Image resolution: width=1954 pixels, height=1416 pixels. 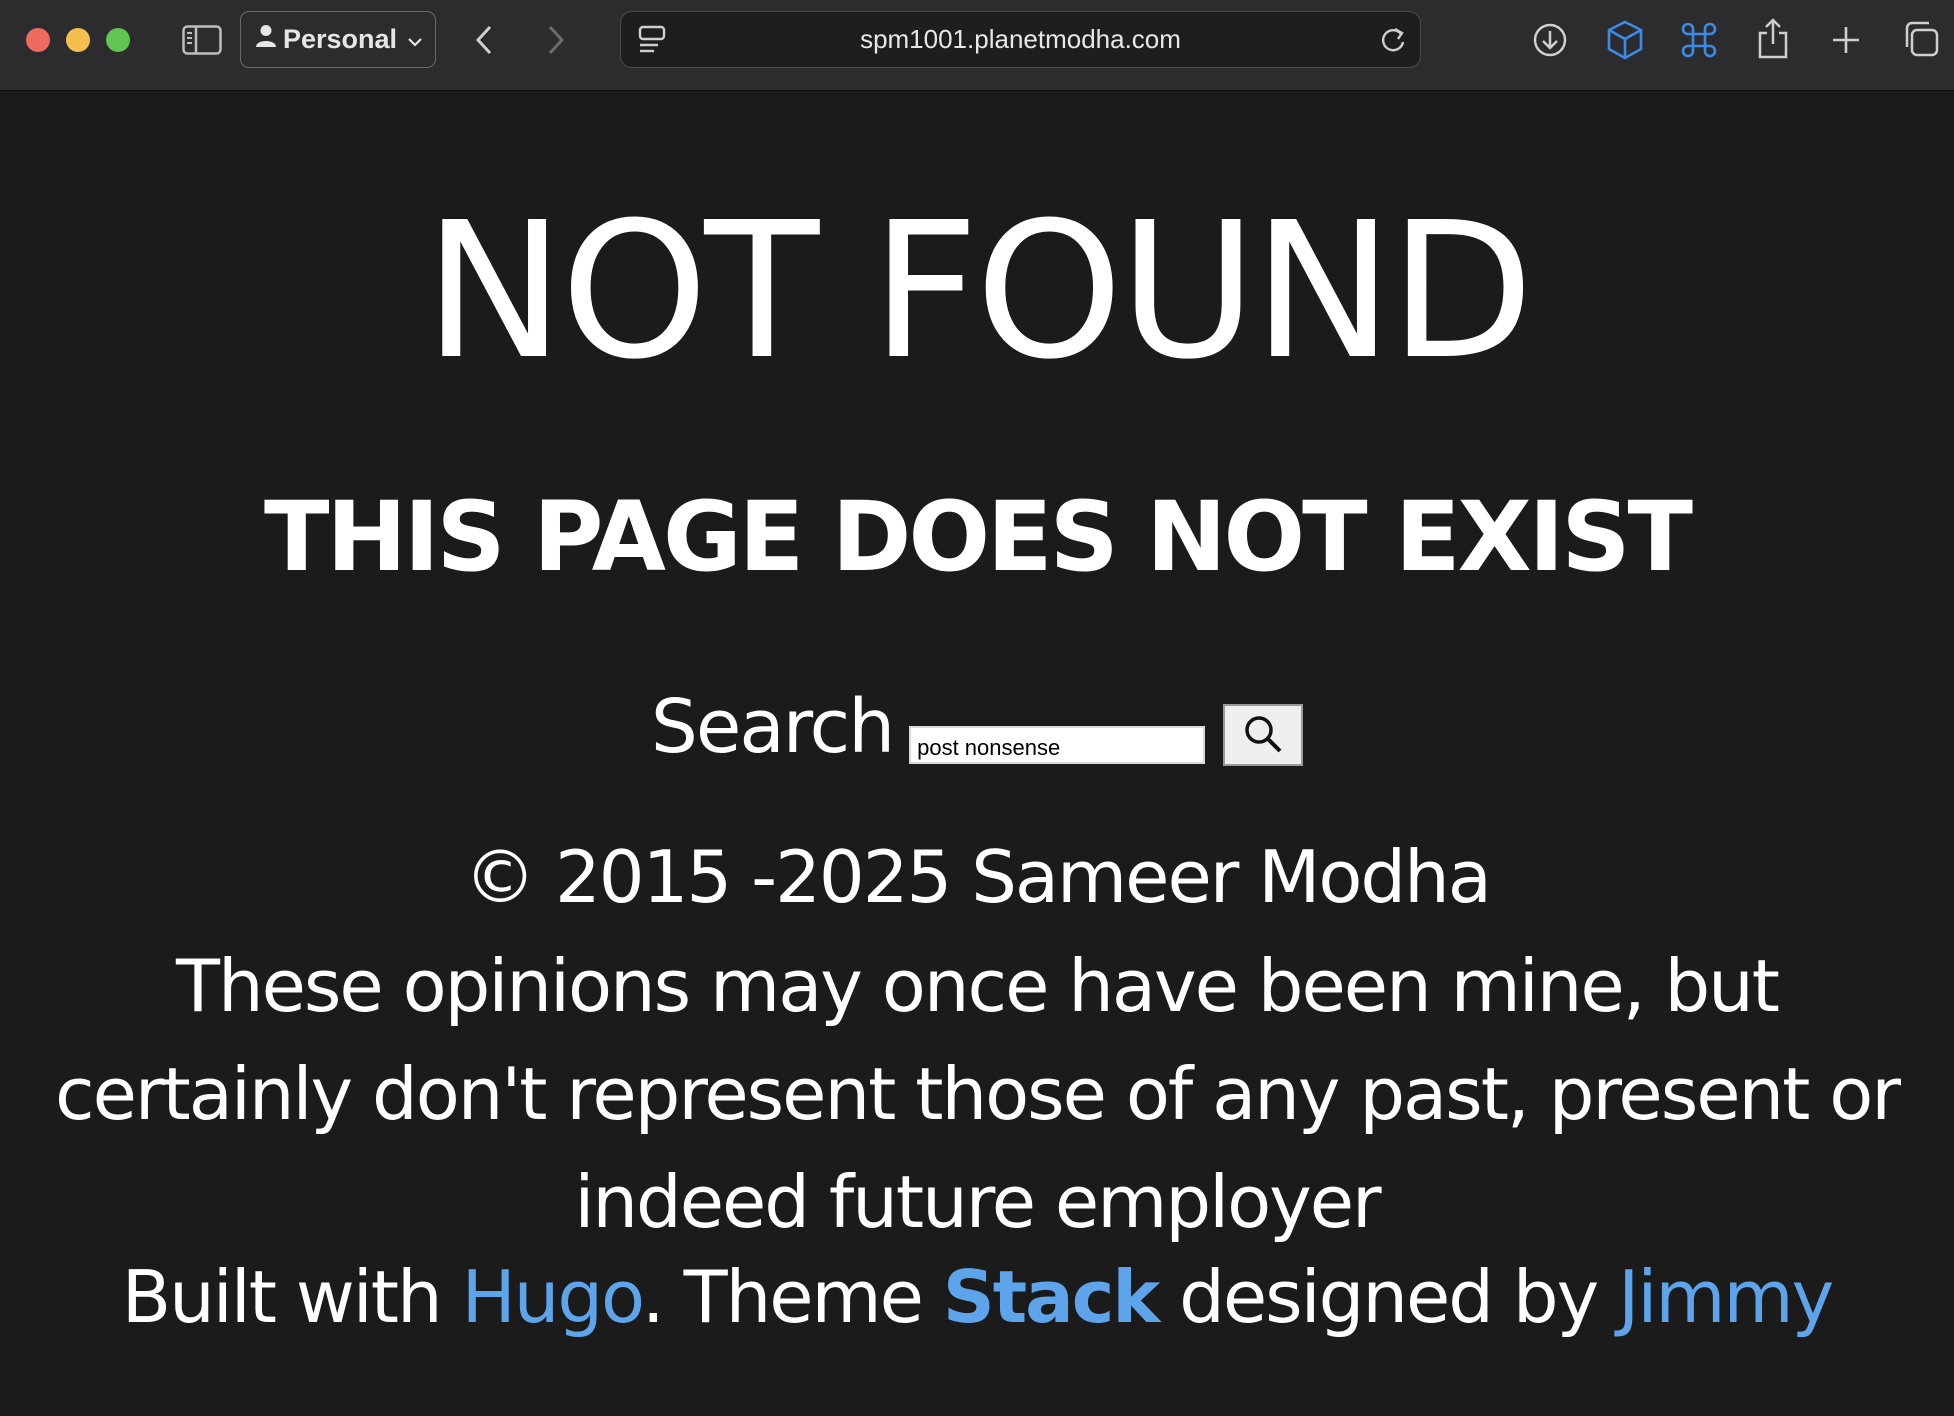 I want to click on window-zoom-button, so click(x=118, y=40).